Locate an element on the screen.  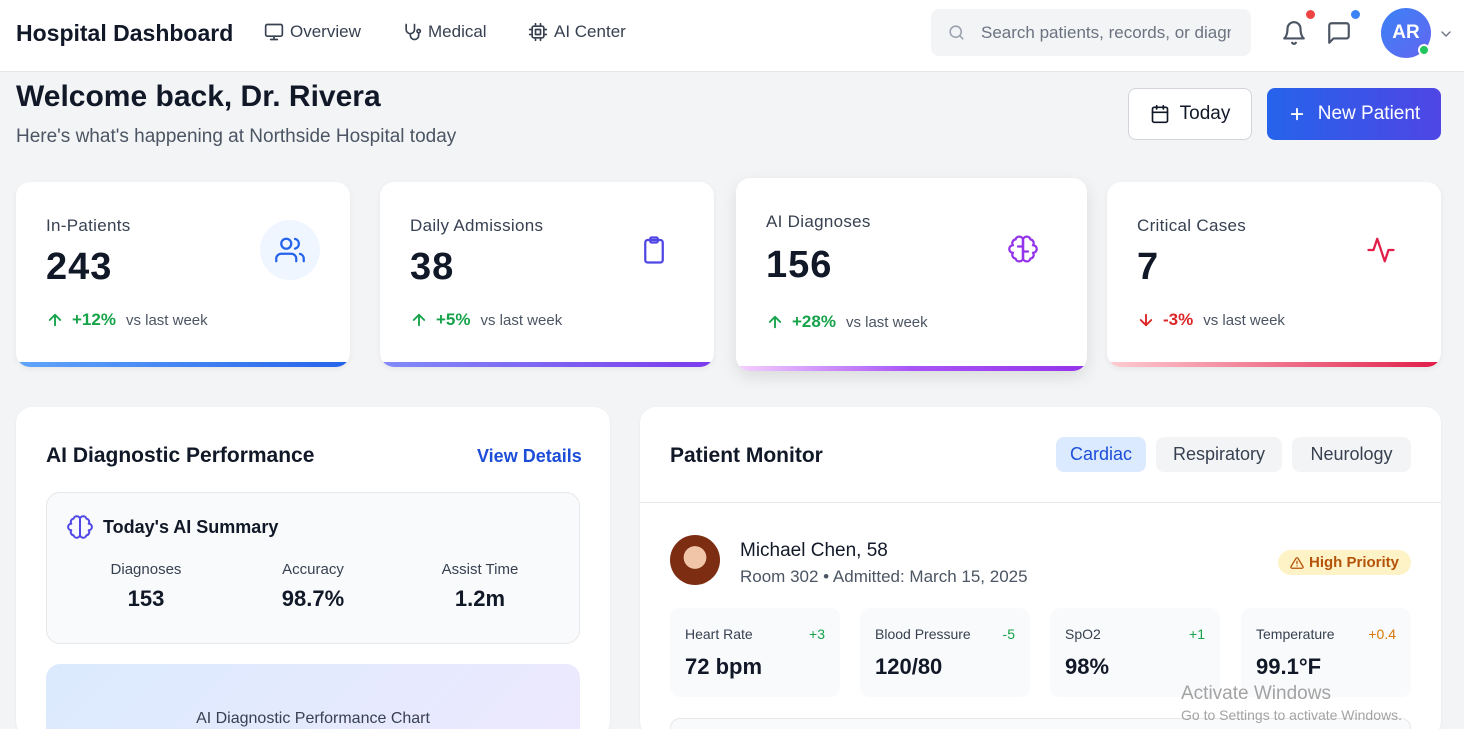
today-label: Today is located at coordinates (1205, 113).